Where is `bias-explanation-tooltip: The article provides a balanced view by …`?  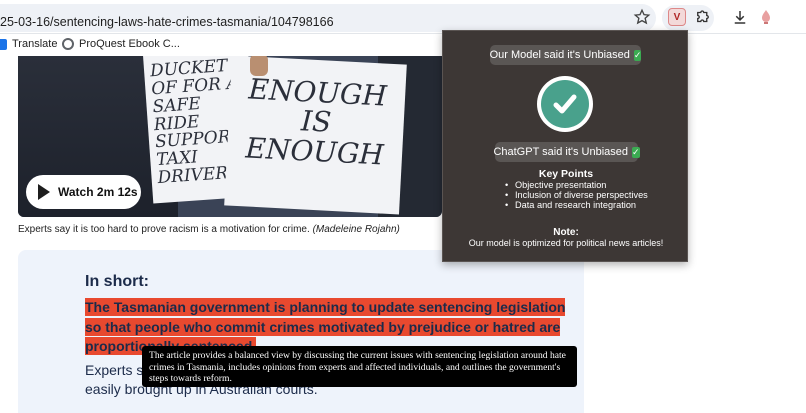
bias-explanation-tooltip: The article provides a balanced view by … is located at coordinates (359, 366).